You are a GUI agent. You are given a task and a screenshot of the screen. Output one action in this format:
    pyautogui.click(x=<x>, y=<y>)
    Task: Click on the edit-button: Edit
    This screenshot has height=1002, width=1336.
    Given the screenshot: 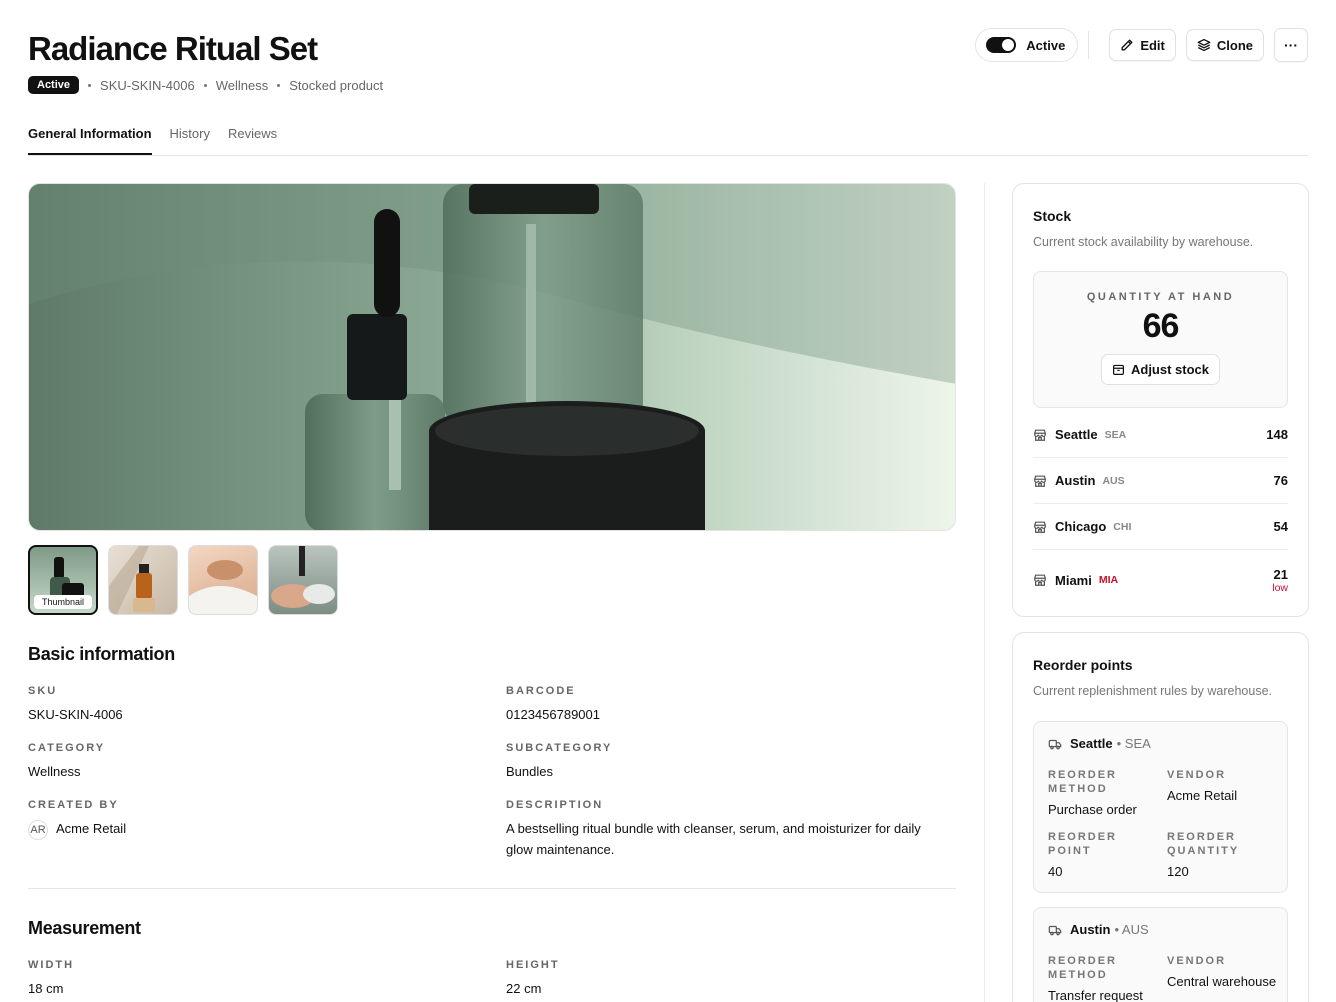 What is the action you would take?
    pyautogui.click(x=1142, y=45)
    